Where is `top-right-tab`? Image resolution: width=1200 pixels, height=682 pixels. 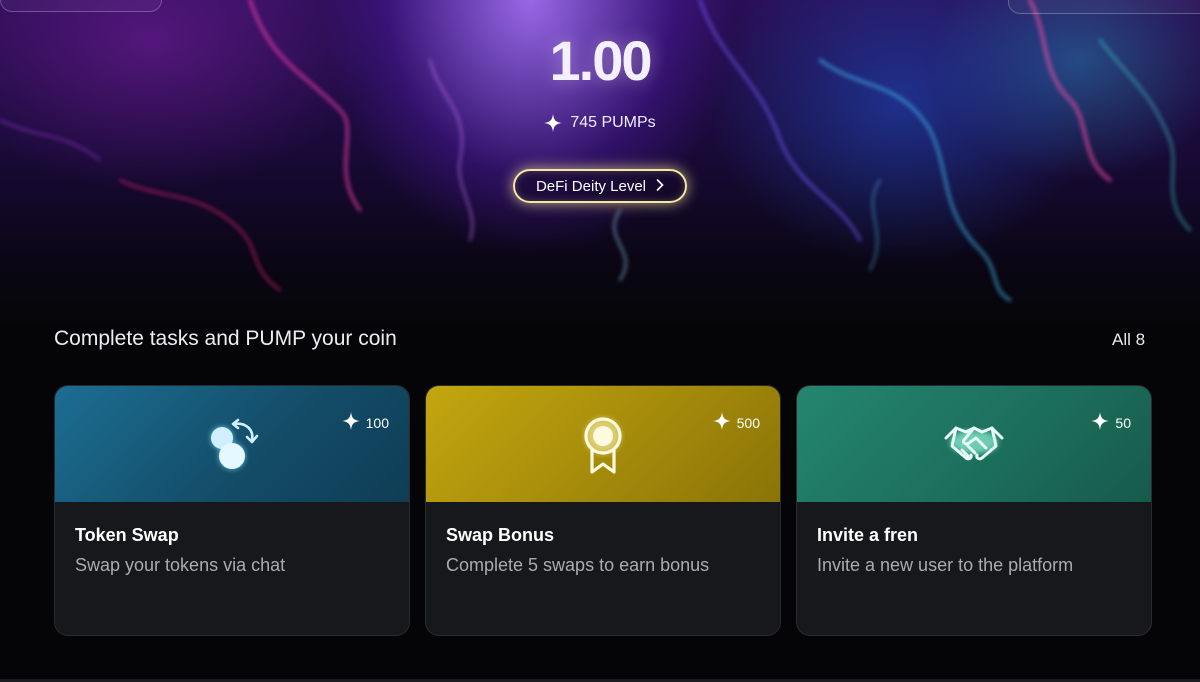 top-right-tab is located at coordinates (1104, 7).